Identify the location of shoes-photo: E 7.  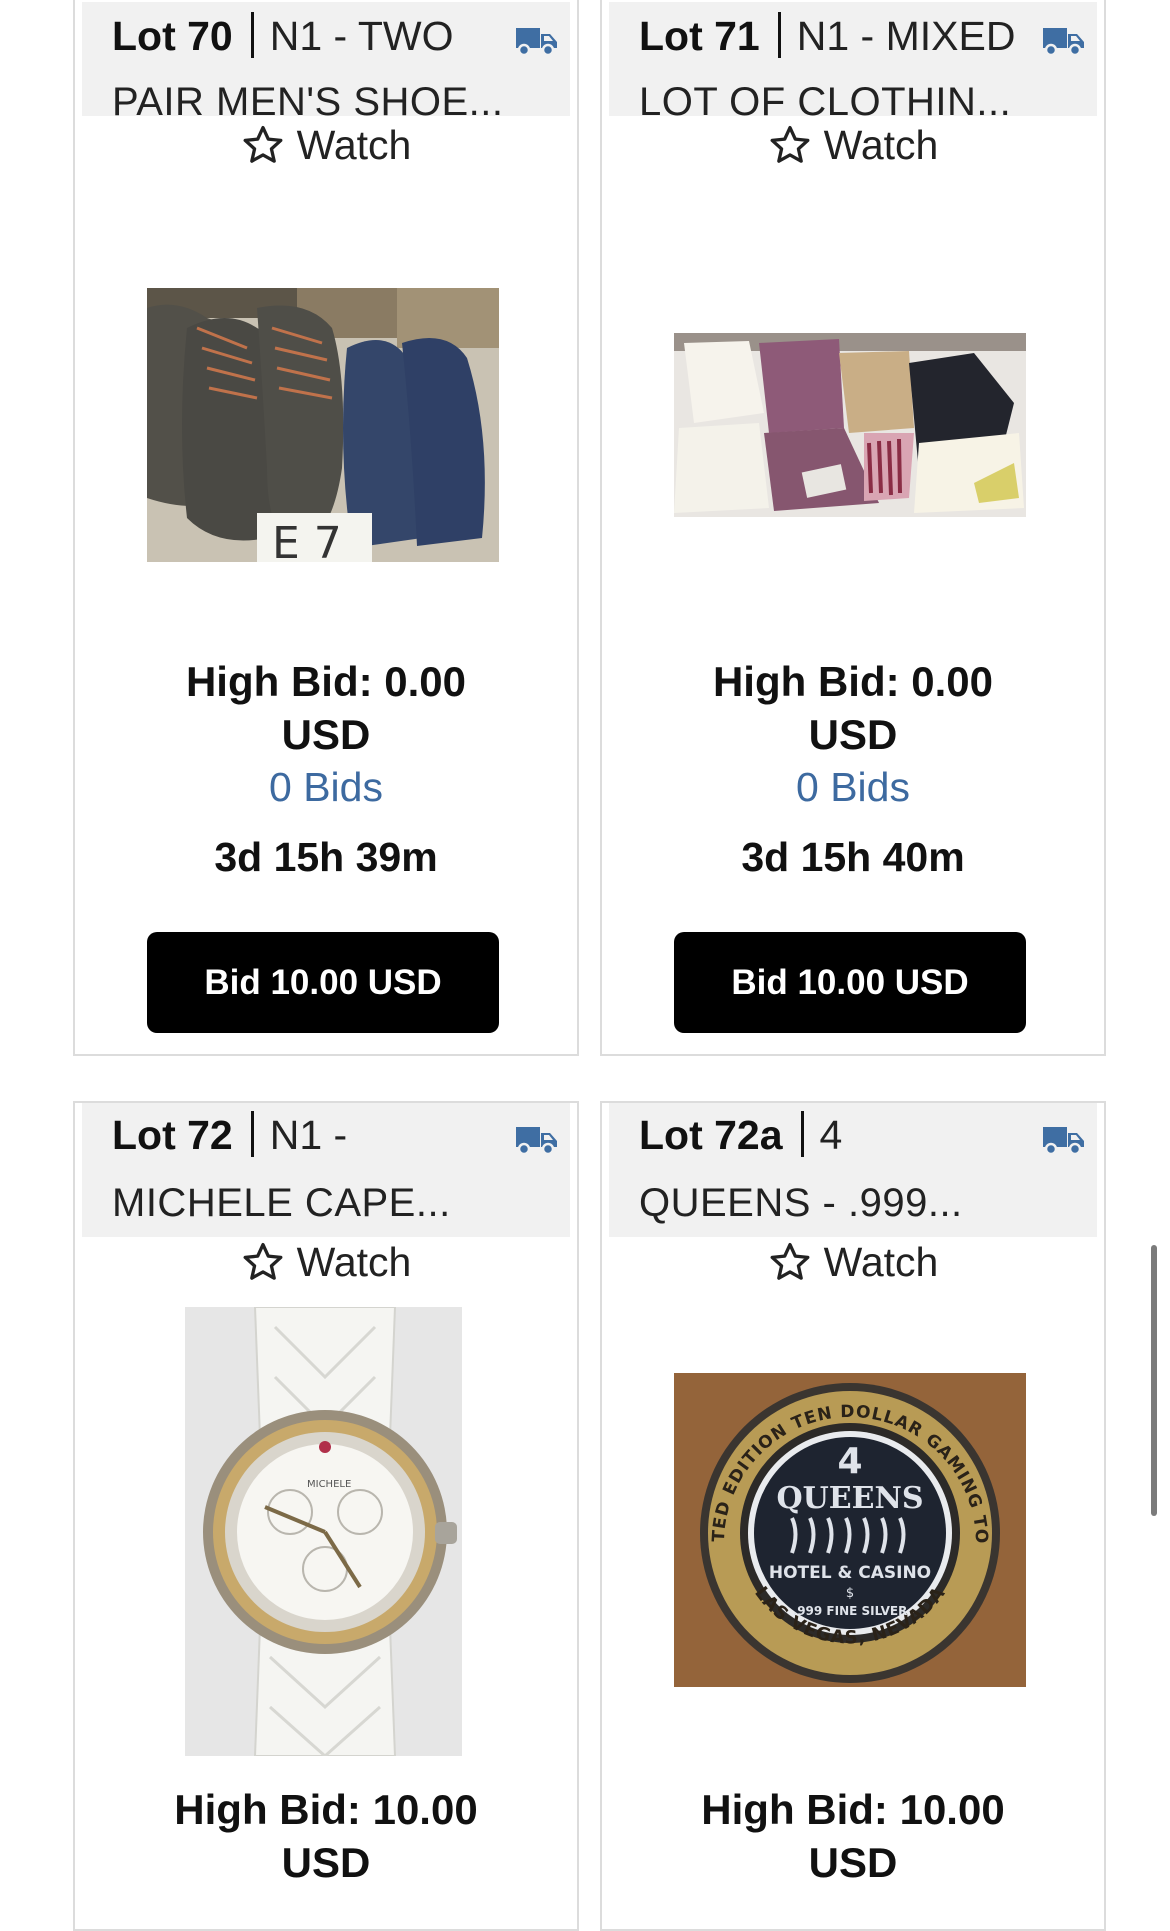
(323, 425).